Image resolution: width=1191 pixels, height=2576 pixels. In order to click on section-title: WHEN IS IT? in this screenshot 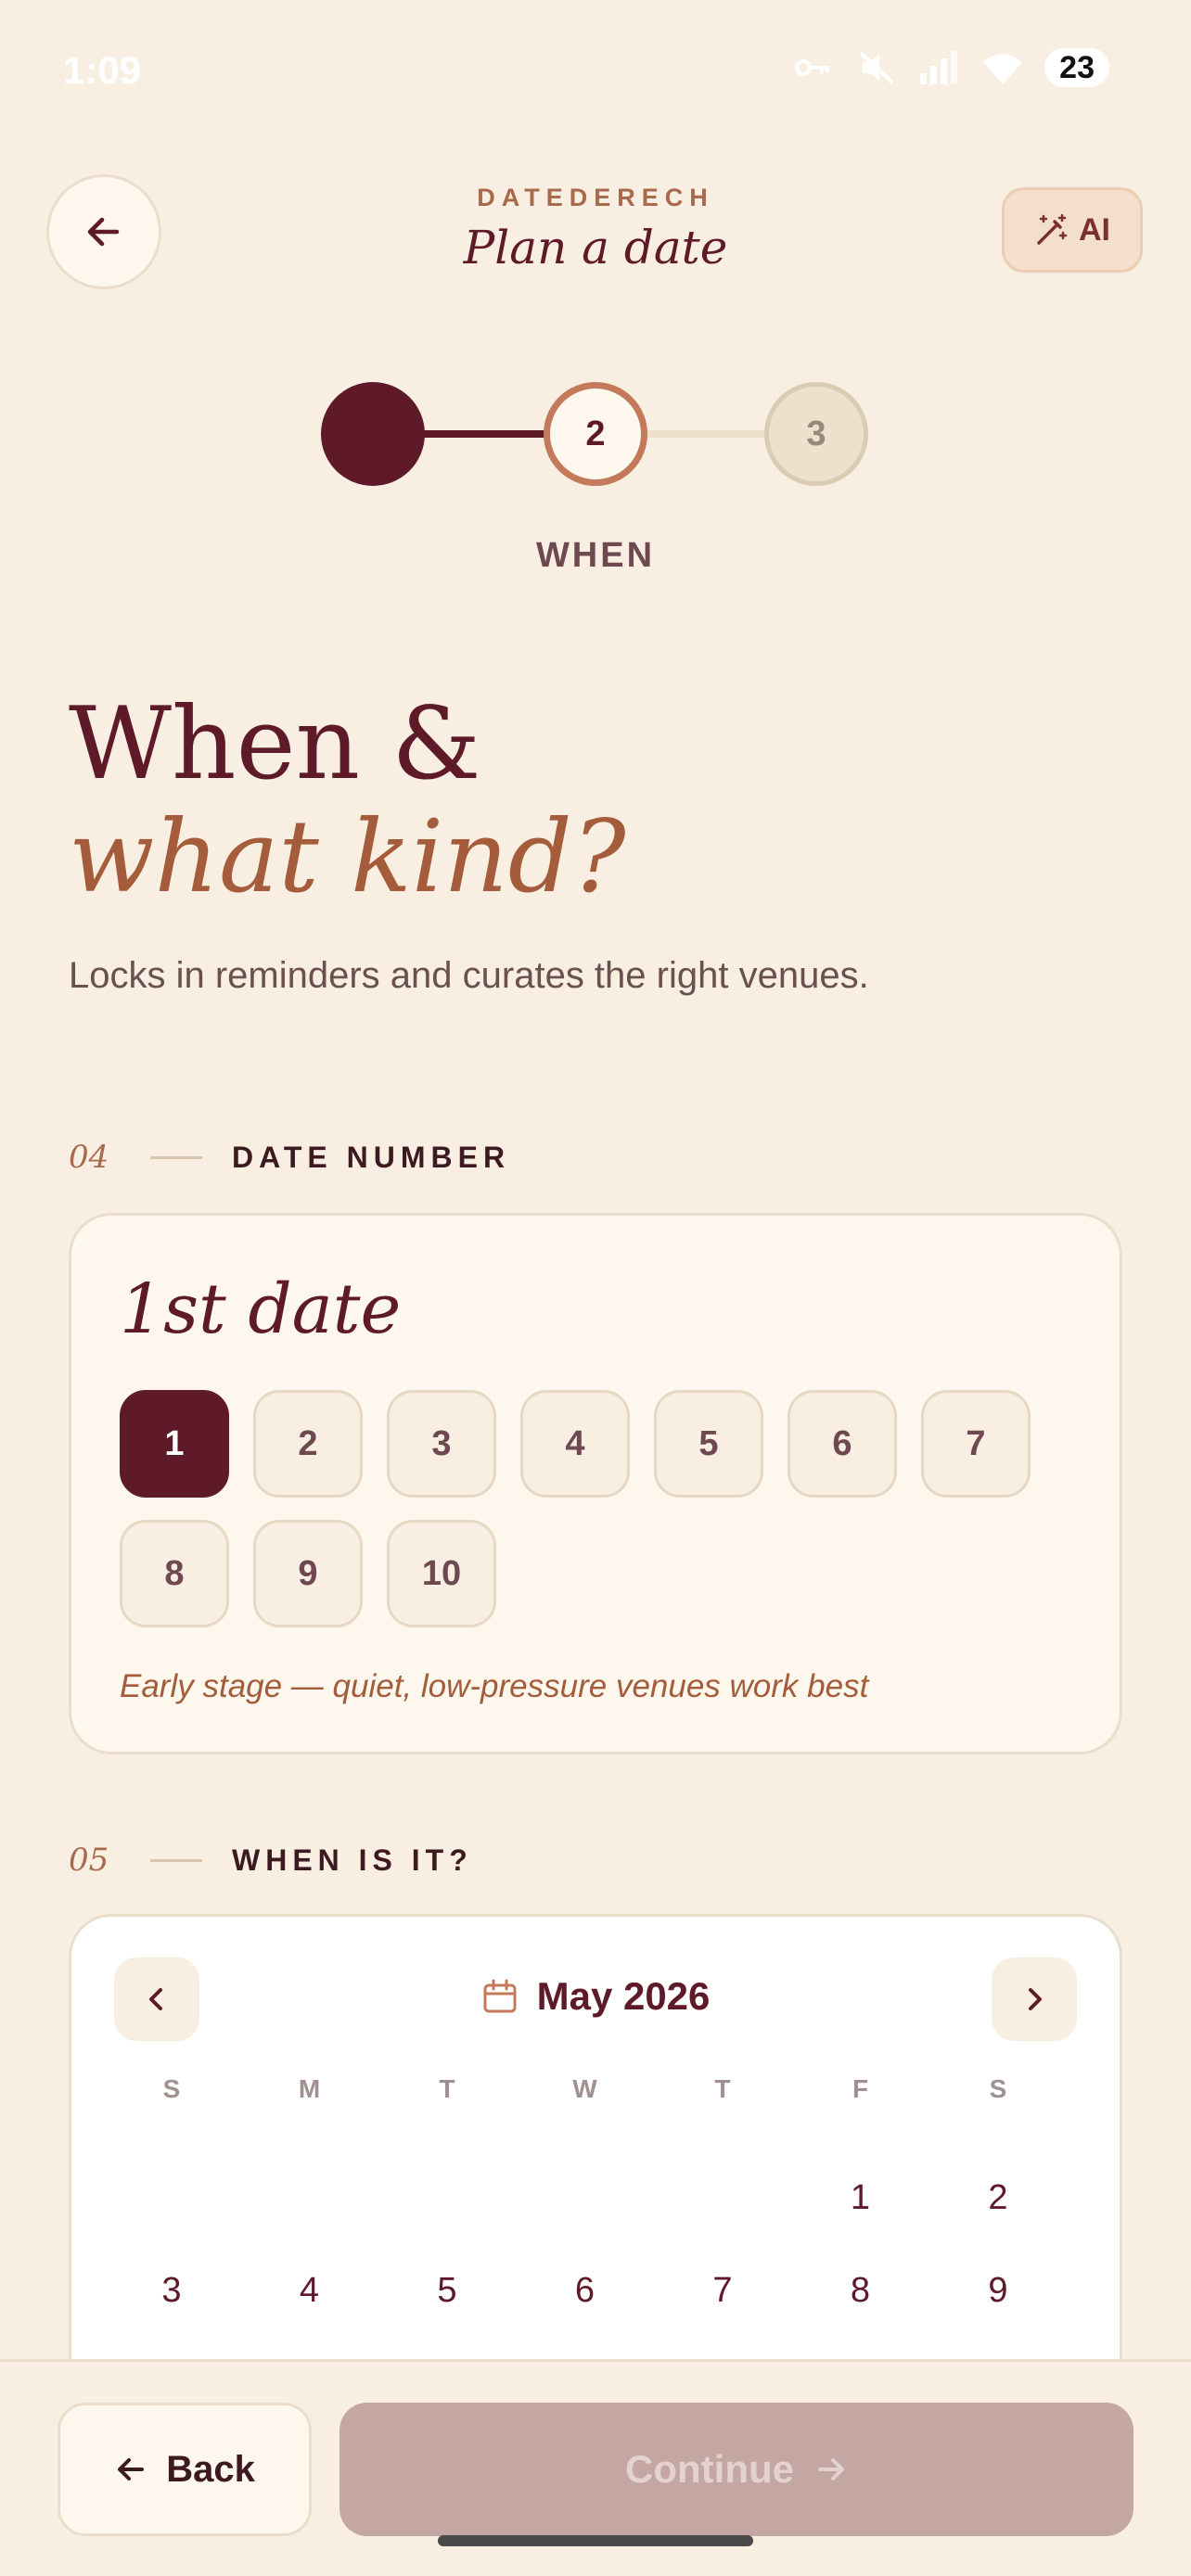, I will do `click(352, 1860)`.